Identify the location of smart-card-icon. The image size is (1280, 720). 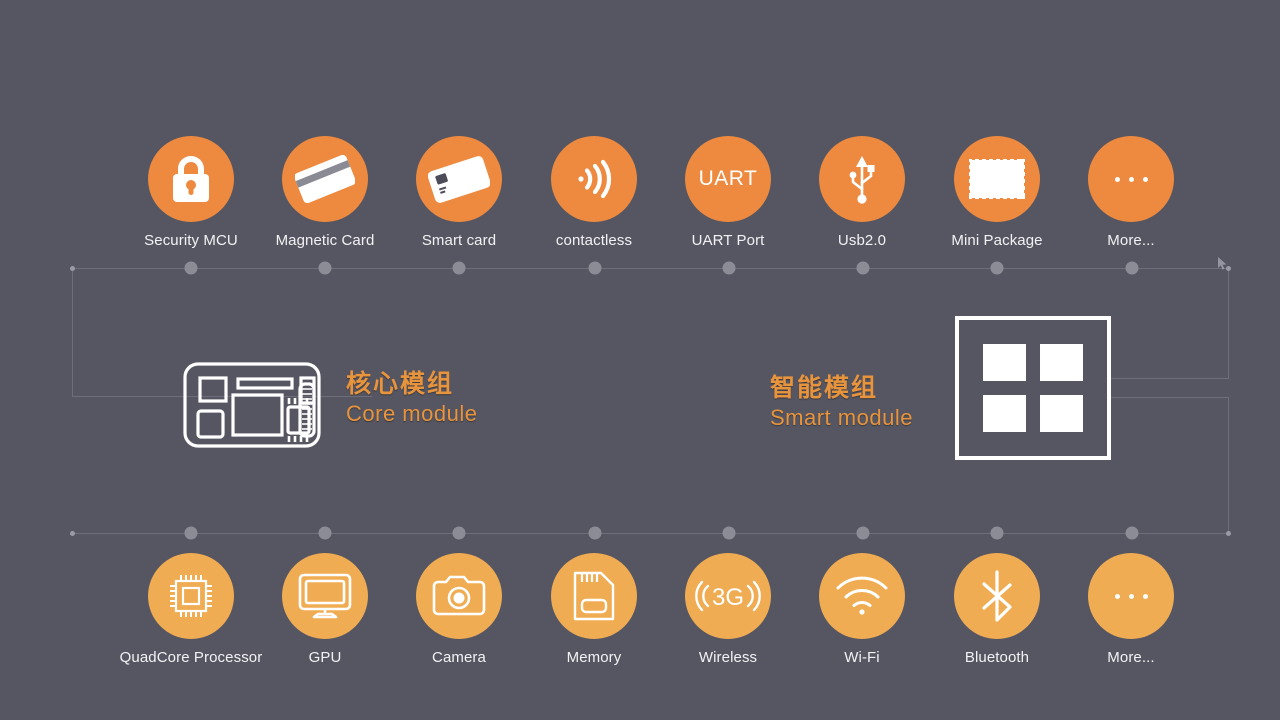
(459, 179).